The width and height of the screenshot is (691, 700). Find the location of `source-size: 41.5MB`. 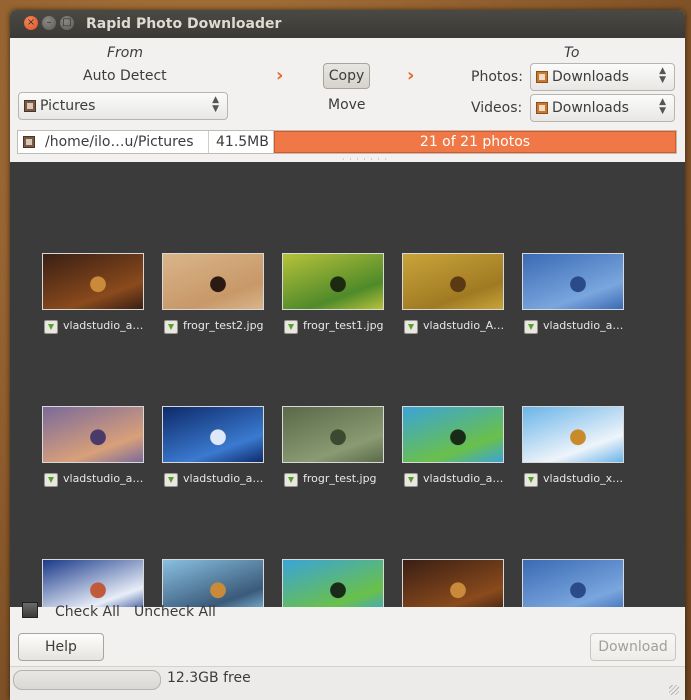

source-size: 41.5MB is located at coordinates (242, 142).